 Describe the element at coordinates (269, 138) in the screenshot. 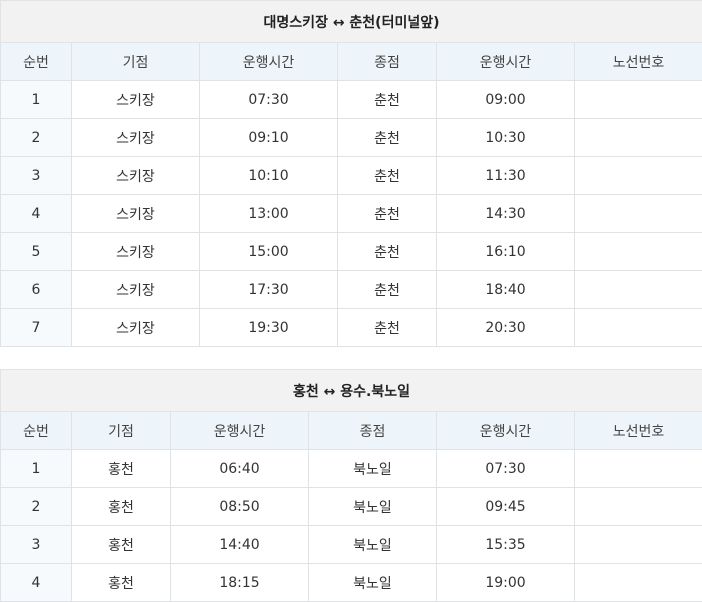

I see `cell-depart-time: 09:10` at that location.